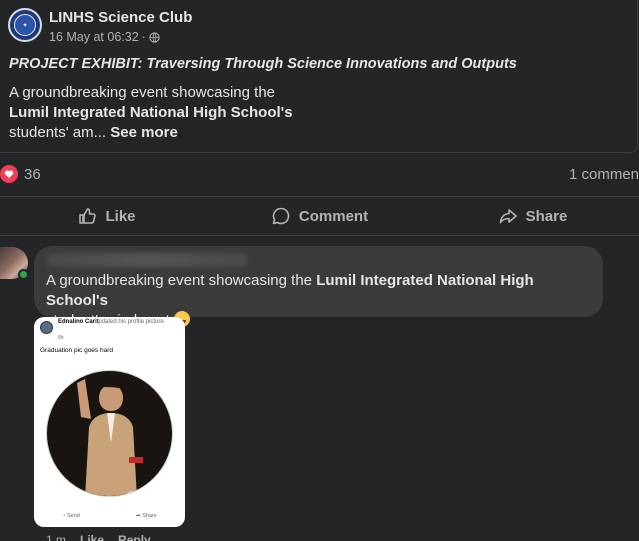 This screenshot has width=639, height=541. What do you see at coordinates (508, 216) in the screenshot?
I see `share-arrow-icon` at bounding box center [508, 216].